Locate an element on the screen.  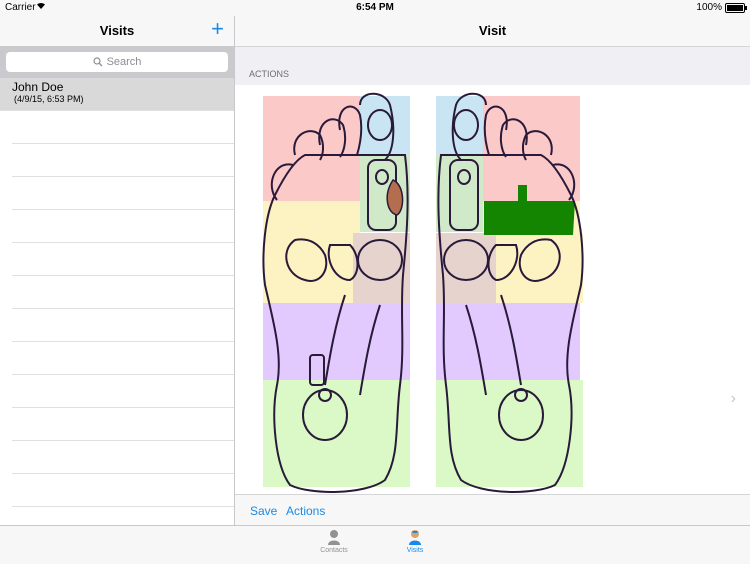
actions-button: Actions is located at coordinates (305, 511).